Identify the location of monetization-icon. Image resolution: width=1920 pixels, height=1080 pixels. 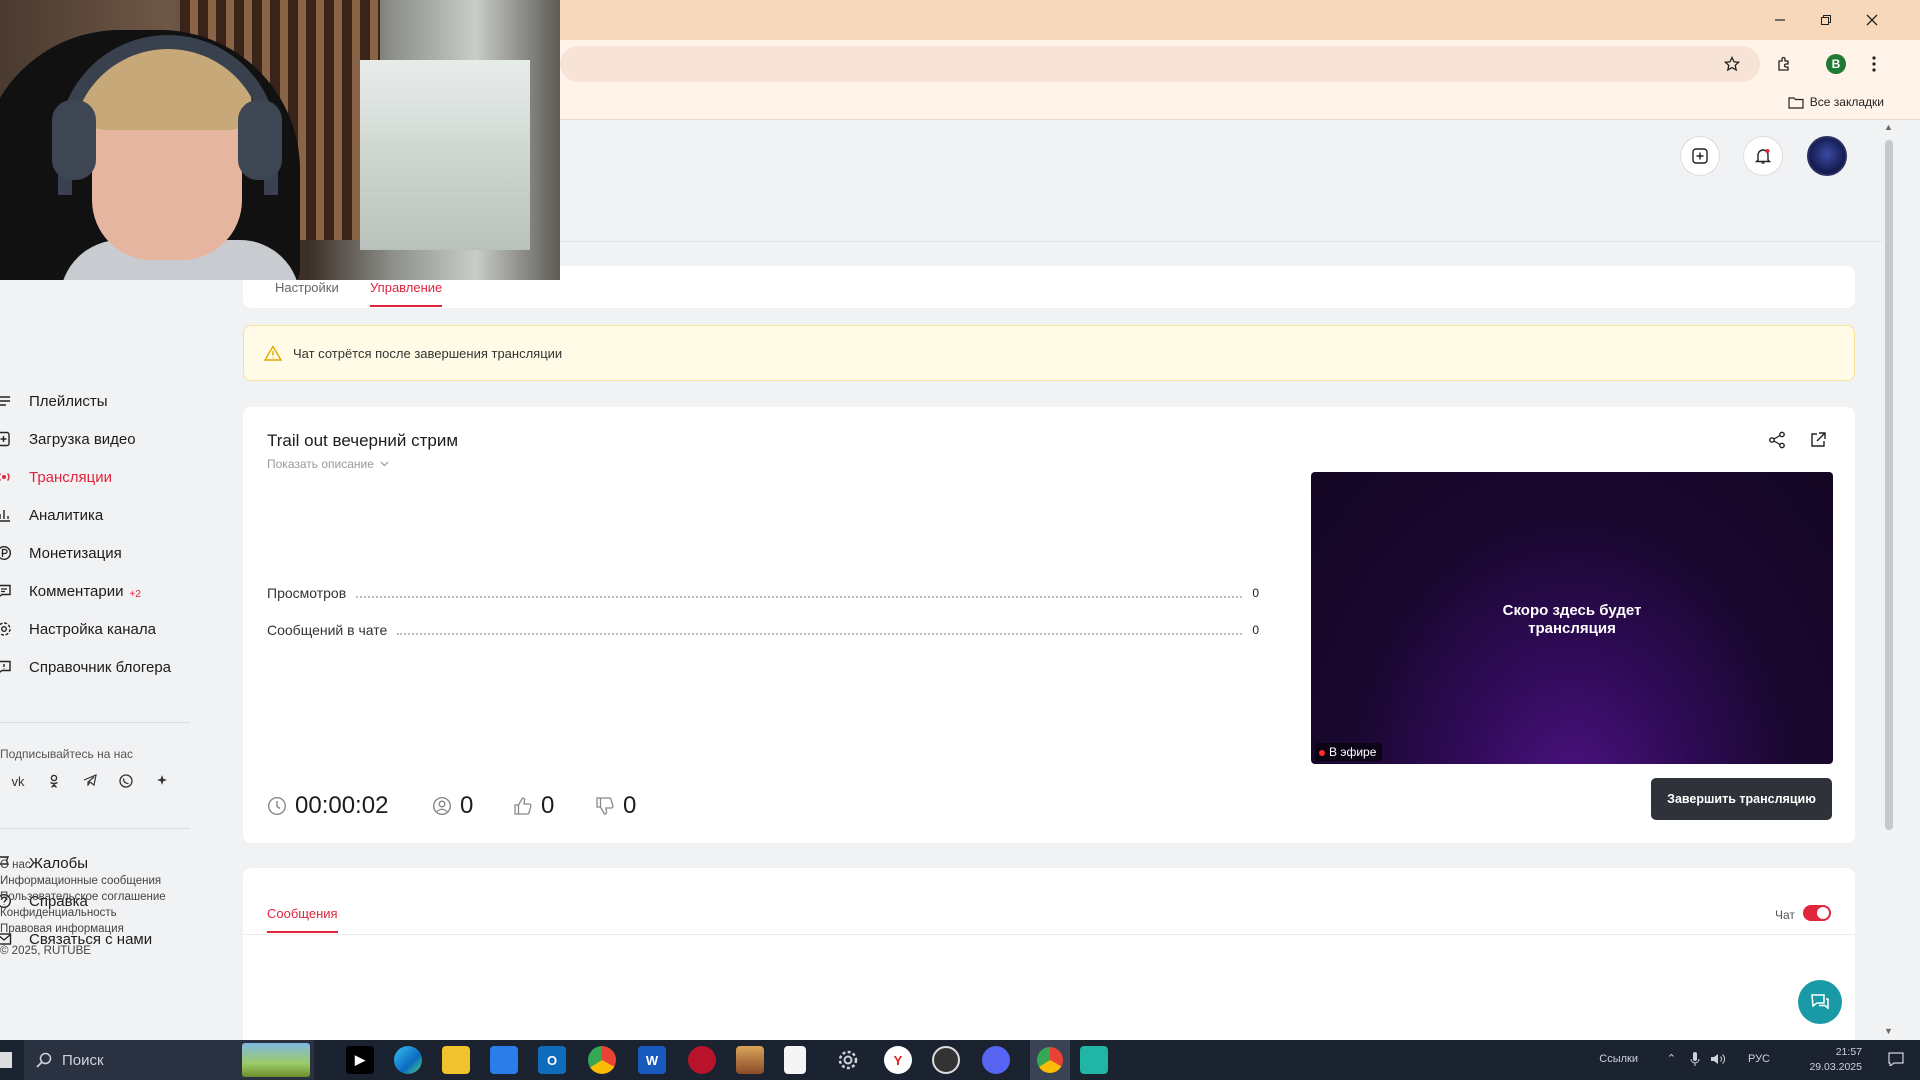
(5, 553).